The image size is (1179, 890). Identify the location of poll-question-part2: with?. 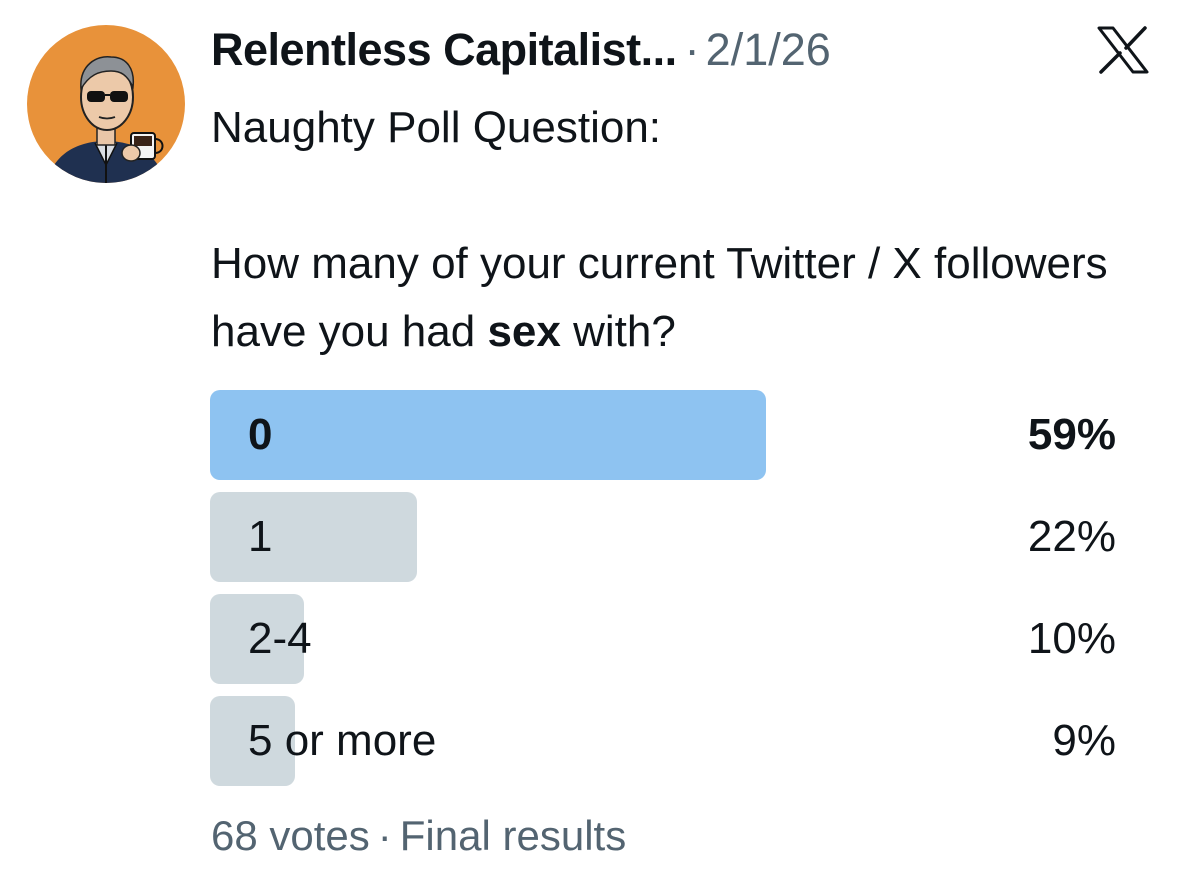
(618, 331).